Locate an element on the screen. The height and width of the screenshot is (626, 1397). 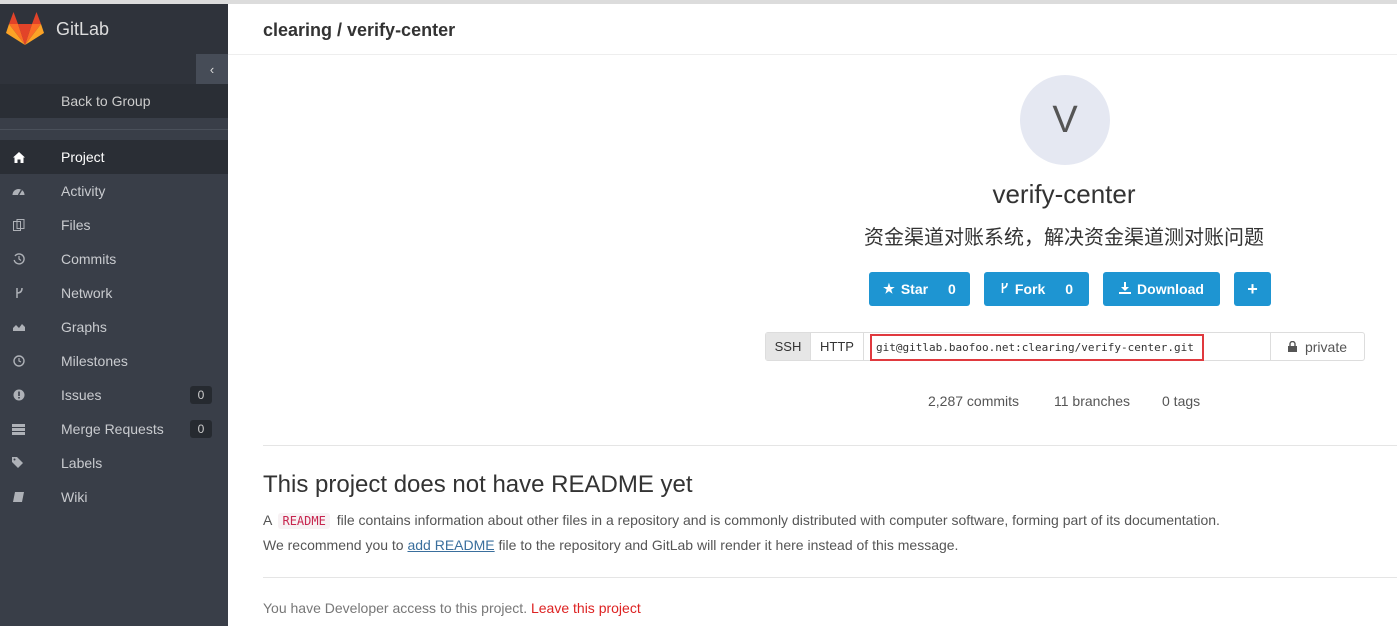
download-icon is located at coordinates (1125, 289).